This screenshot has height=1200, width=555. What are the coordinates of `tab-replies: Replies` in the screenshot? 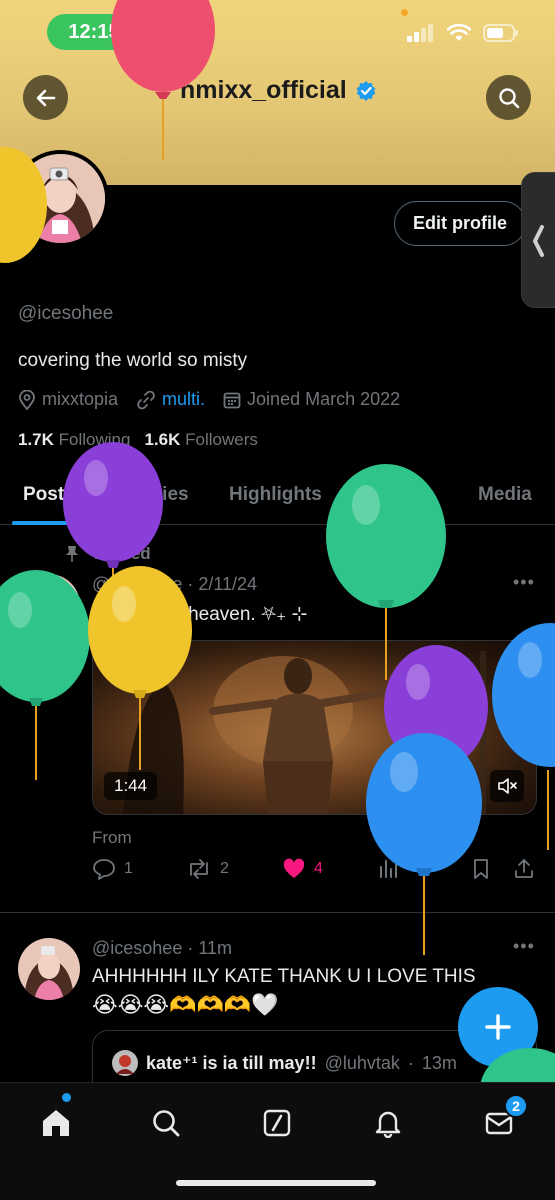 It's located at (155, 495).